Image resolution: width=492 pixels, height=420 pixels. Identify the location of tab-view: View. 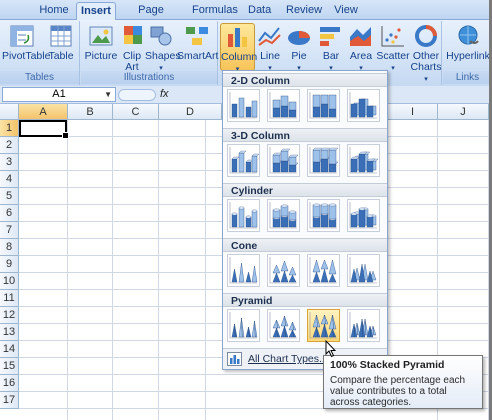
(346, 11).